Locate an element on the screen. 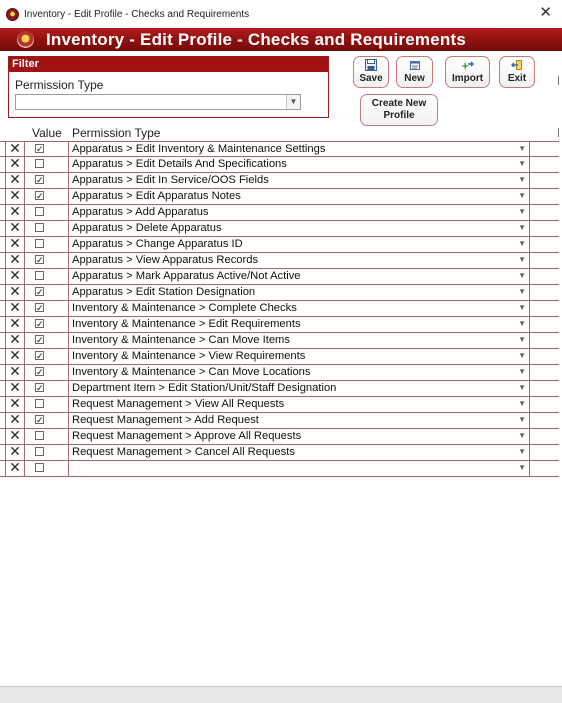 The image size is (562, 703). permission-type-select: Apparatus > Delete Apparatus ▼ is located at coordinates (299, 228).